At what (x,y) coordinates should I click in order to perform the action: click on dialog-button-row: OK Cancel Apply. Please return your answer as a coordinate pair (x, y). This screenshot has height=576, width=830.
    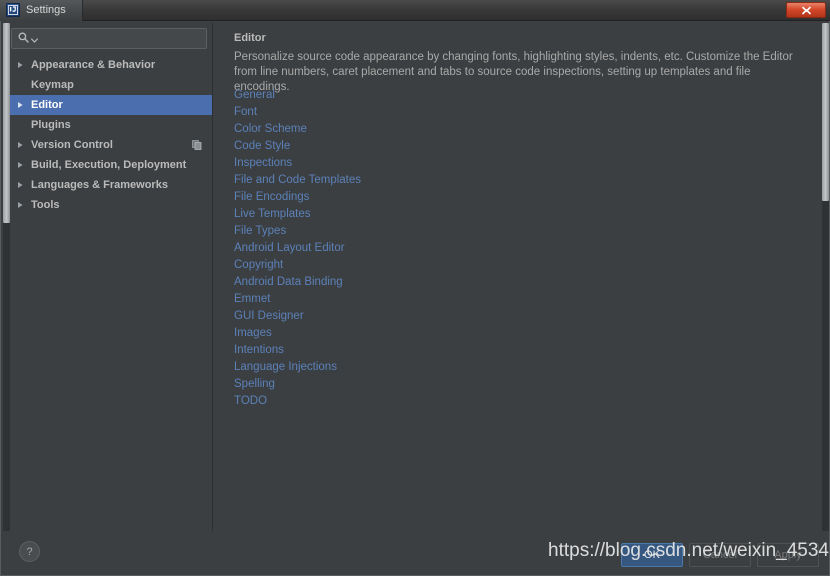
    Looking at the image, I should click on (720, 555).